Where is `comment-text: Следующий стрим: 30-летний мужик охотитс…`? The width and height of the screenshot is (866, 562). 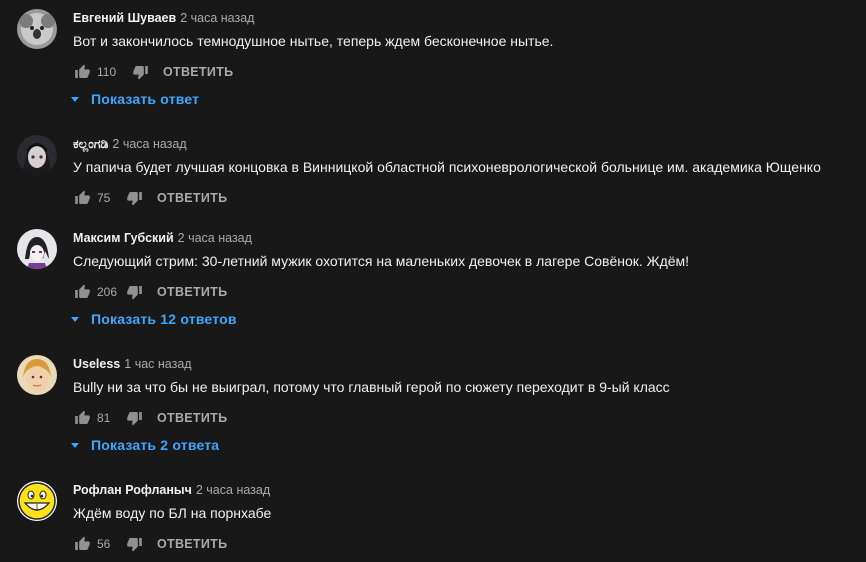 comment-text: Следующий стрим: 30-летний мужик охотитс… is located at coordinates (381, 261).